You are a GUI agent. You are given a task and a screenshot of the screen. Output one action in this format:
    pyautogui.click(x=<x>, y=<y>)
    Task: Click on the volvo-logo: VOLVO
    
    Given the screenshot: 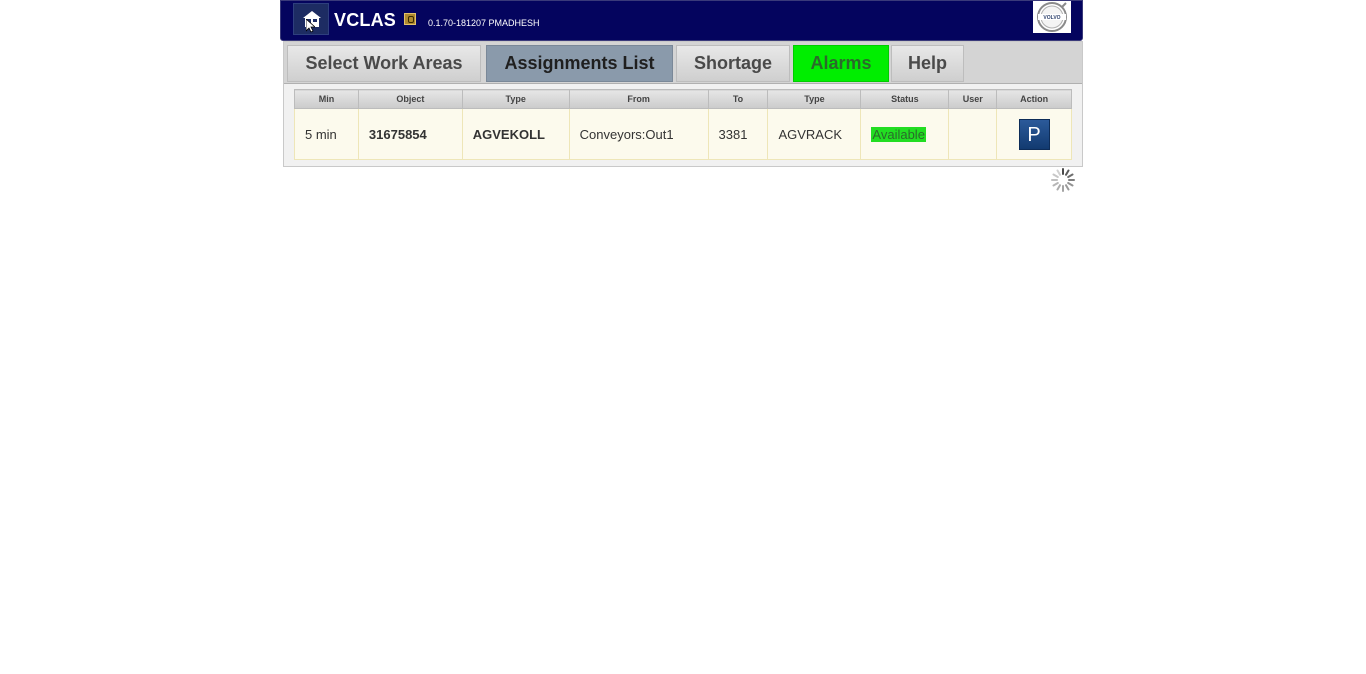 What is the action you would take?
    pyautogui.click(x=1052, y=17)
    